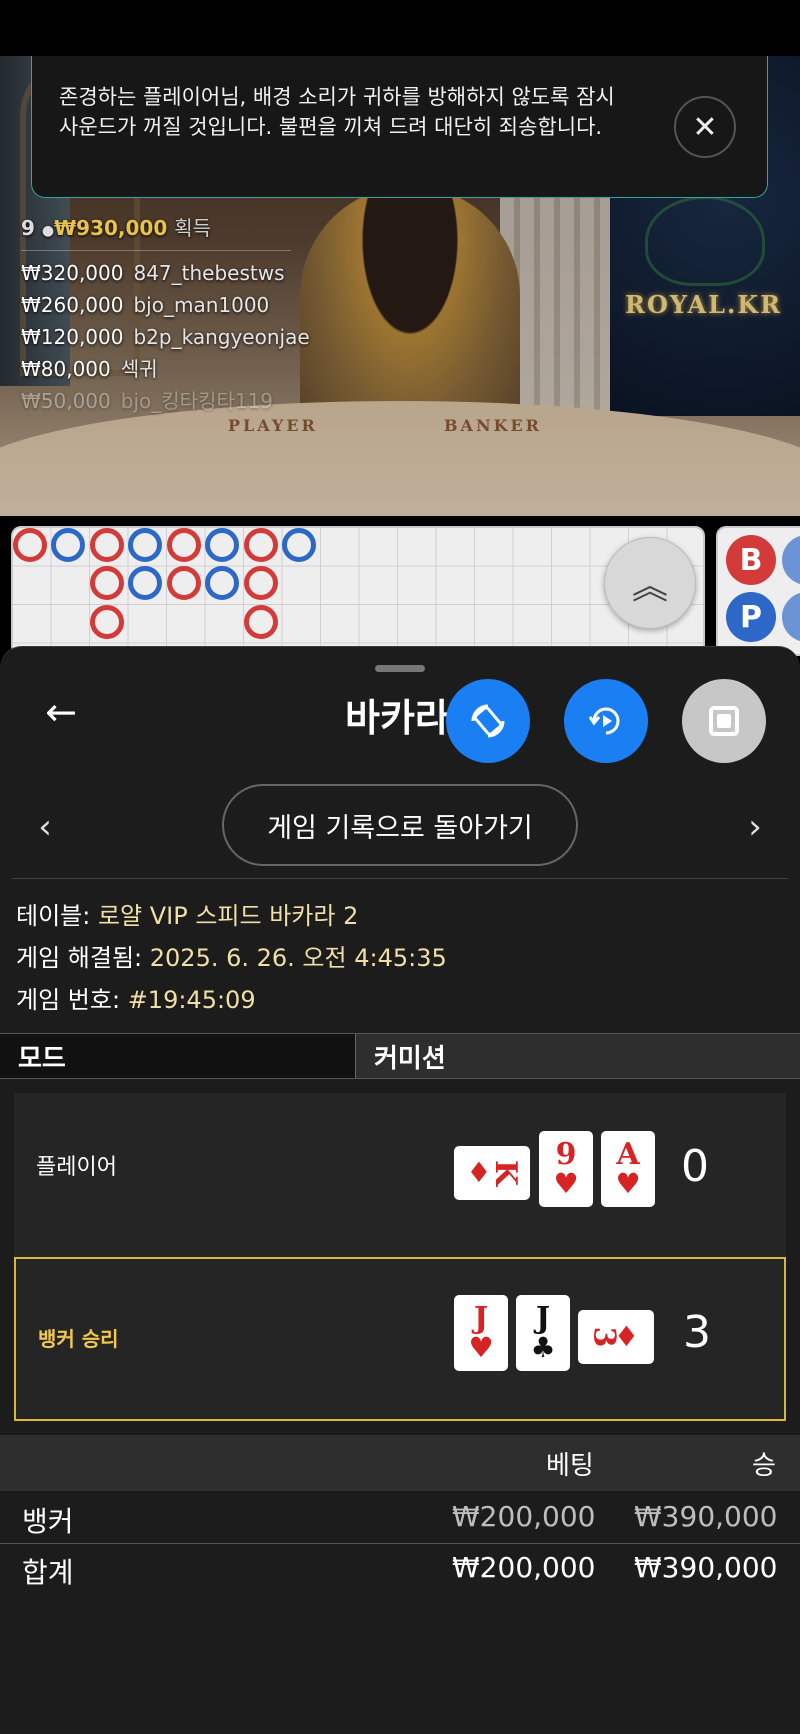 This screenshot has width=800, height=1734. I want to click on bet-column-header: 베팅, so click(570, 1466).